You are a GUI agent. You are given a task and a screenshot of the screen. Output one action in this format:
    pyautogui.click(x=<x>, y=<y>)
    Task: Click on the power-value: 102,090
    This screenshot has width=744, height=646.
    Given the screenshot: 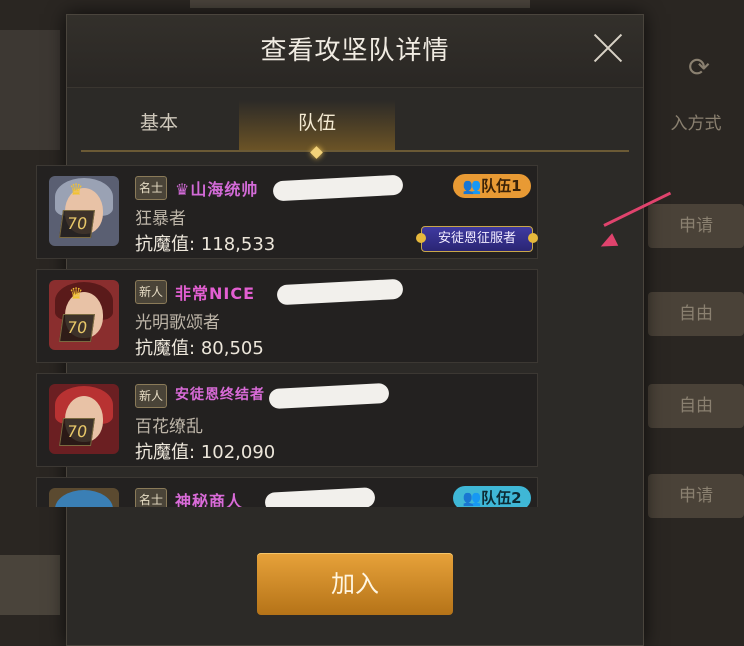 What is the action you would take?
    pyautogui.click(x=238, y=452)
    